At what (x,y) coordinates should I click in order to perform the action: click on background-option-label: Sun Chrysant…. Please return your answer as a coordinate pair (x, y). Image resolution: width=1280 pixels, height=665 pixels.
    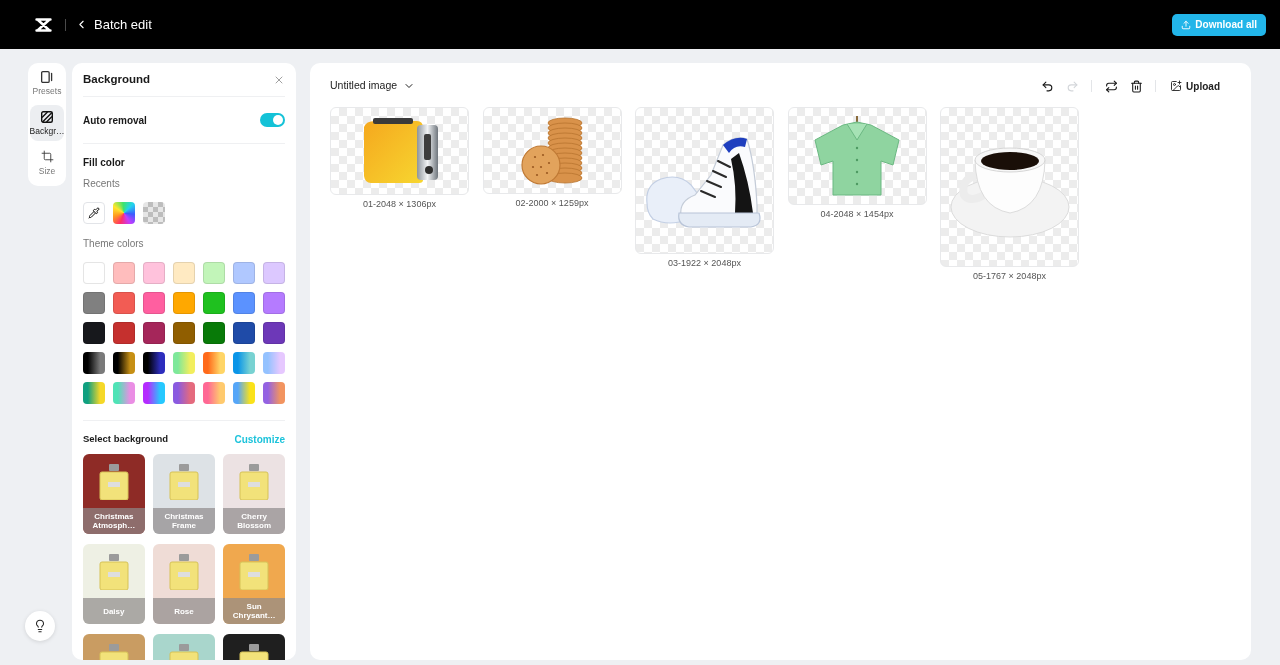
    Looking at the image, I should click on (254, 611).